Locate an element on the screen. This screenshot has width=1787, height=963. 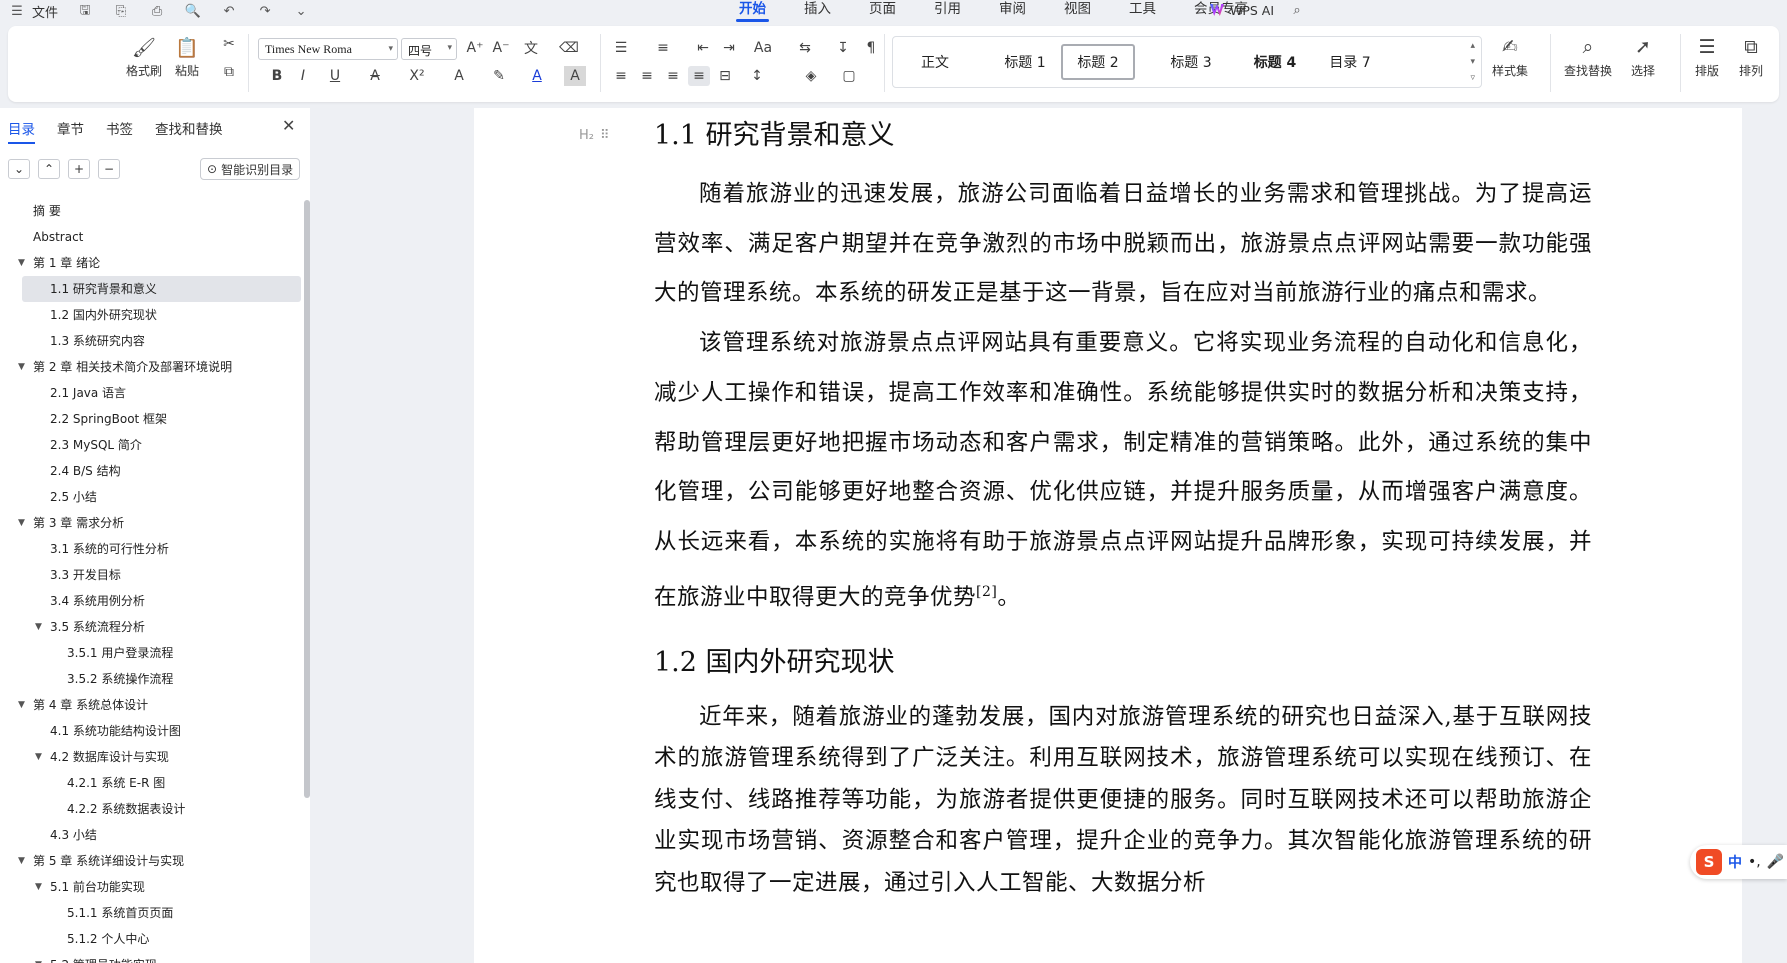
superscript-icon: X² is located at coordinates (417, 76).